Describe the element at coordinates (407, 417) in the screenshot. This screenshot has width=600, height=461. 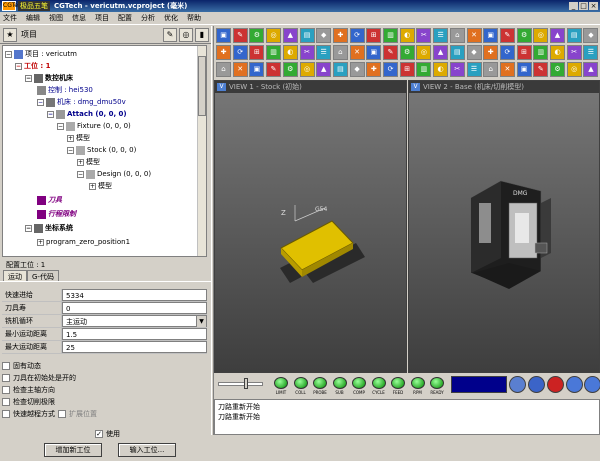
I see `log-panel: 刀路重新开始 刀路重新开始` at that location.